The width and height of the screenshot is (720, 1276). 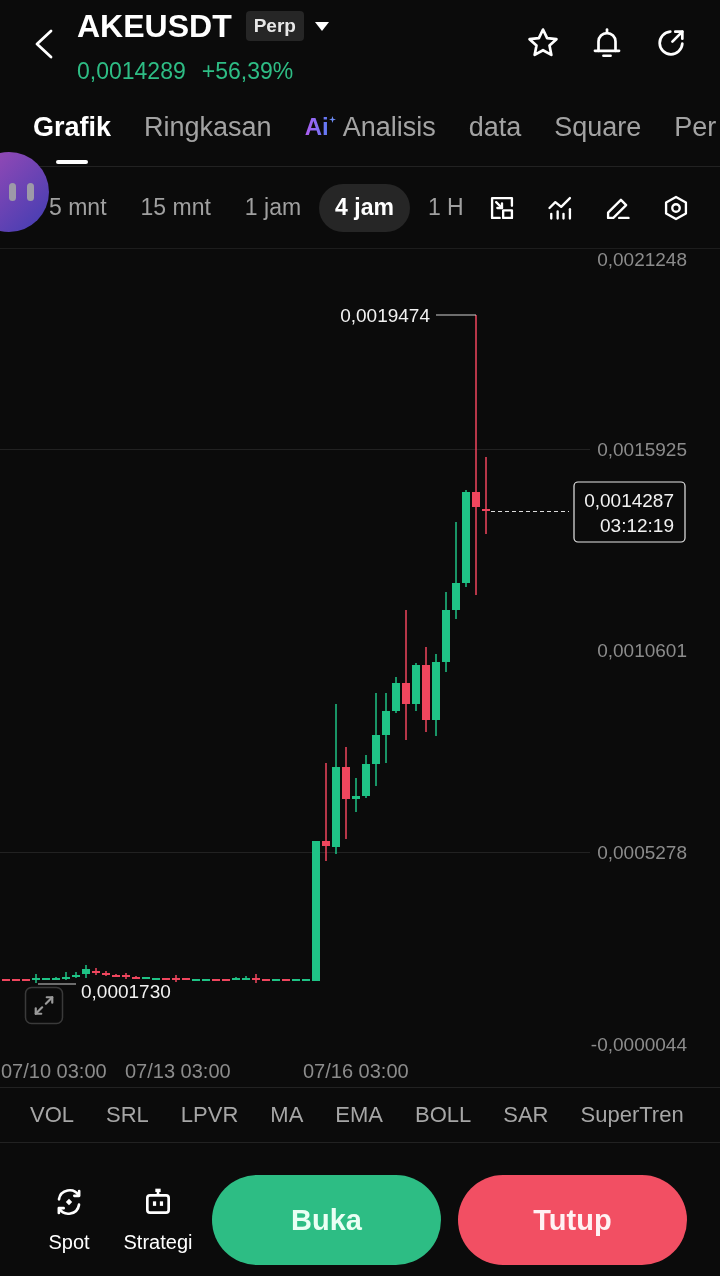 I want to click on interval-tab: 1 jam, so click(x=273, y=207).